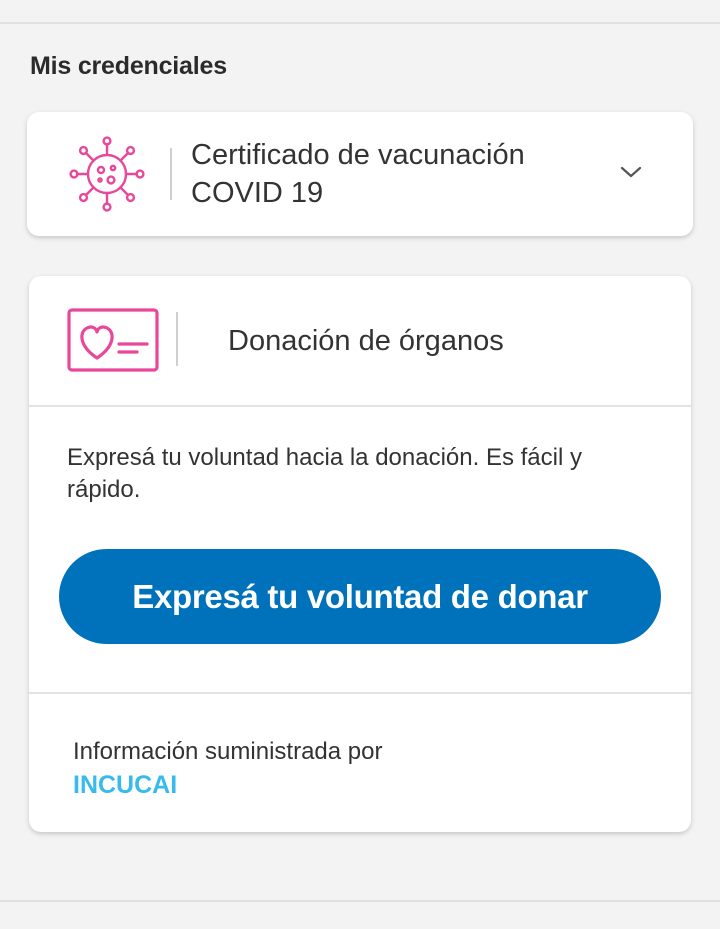 This screenshot has width=720, height=929. I want to click on express-will-button: Expresá tu voluntad de donar, so click(360, 596).